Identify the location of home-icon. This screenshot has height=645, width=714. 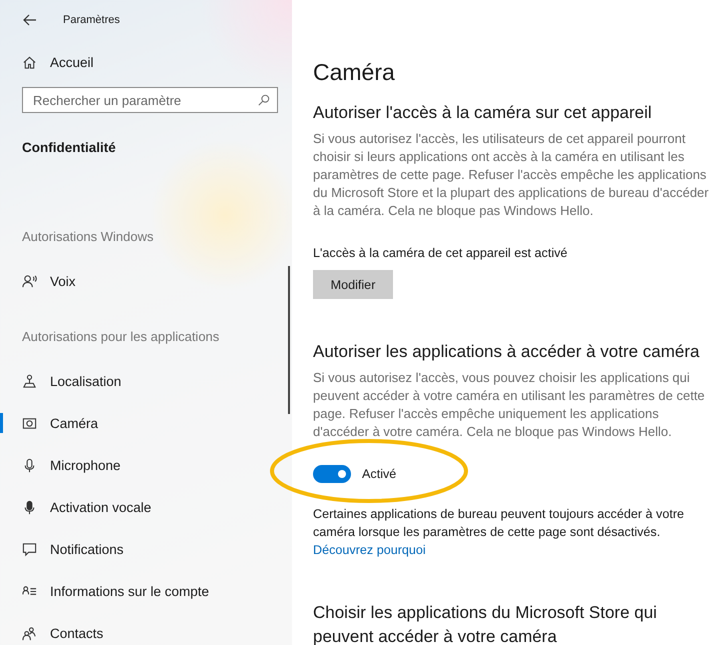
(29, 62).